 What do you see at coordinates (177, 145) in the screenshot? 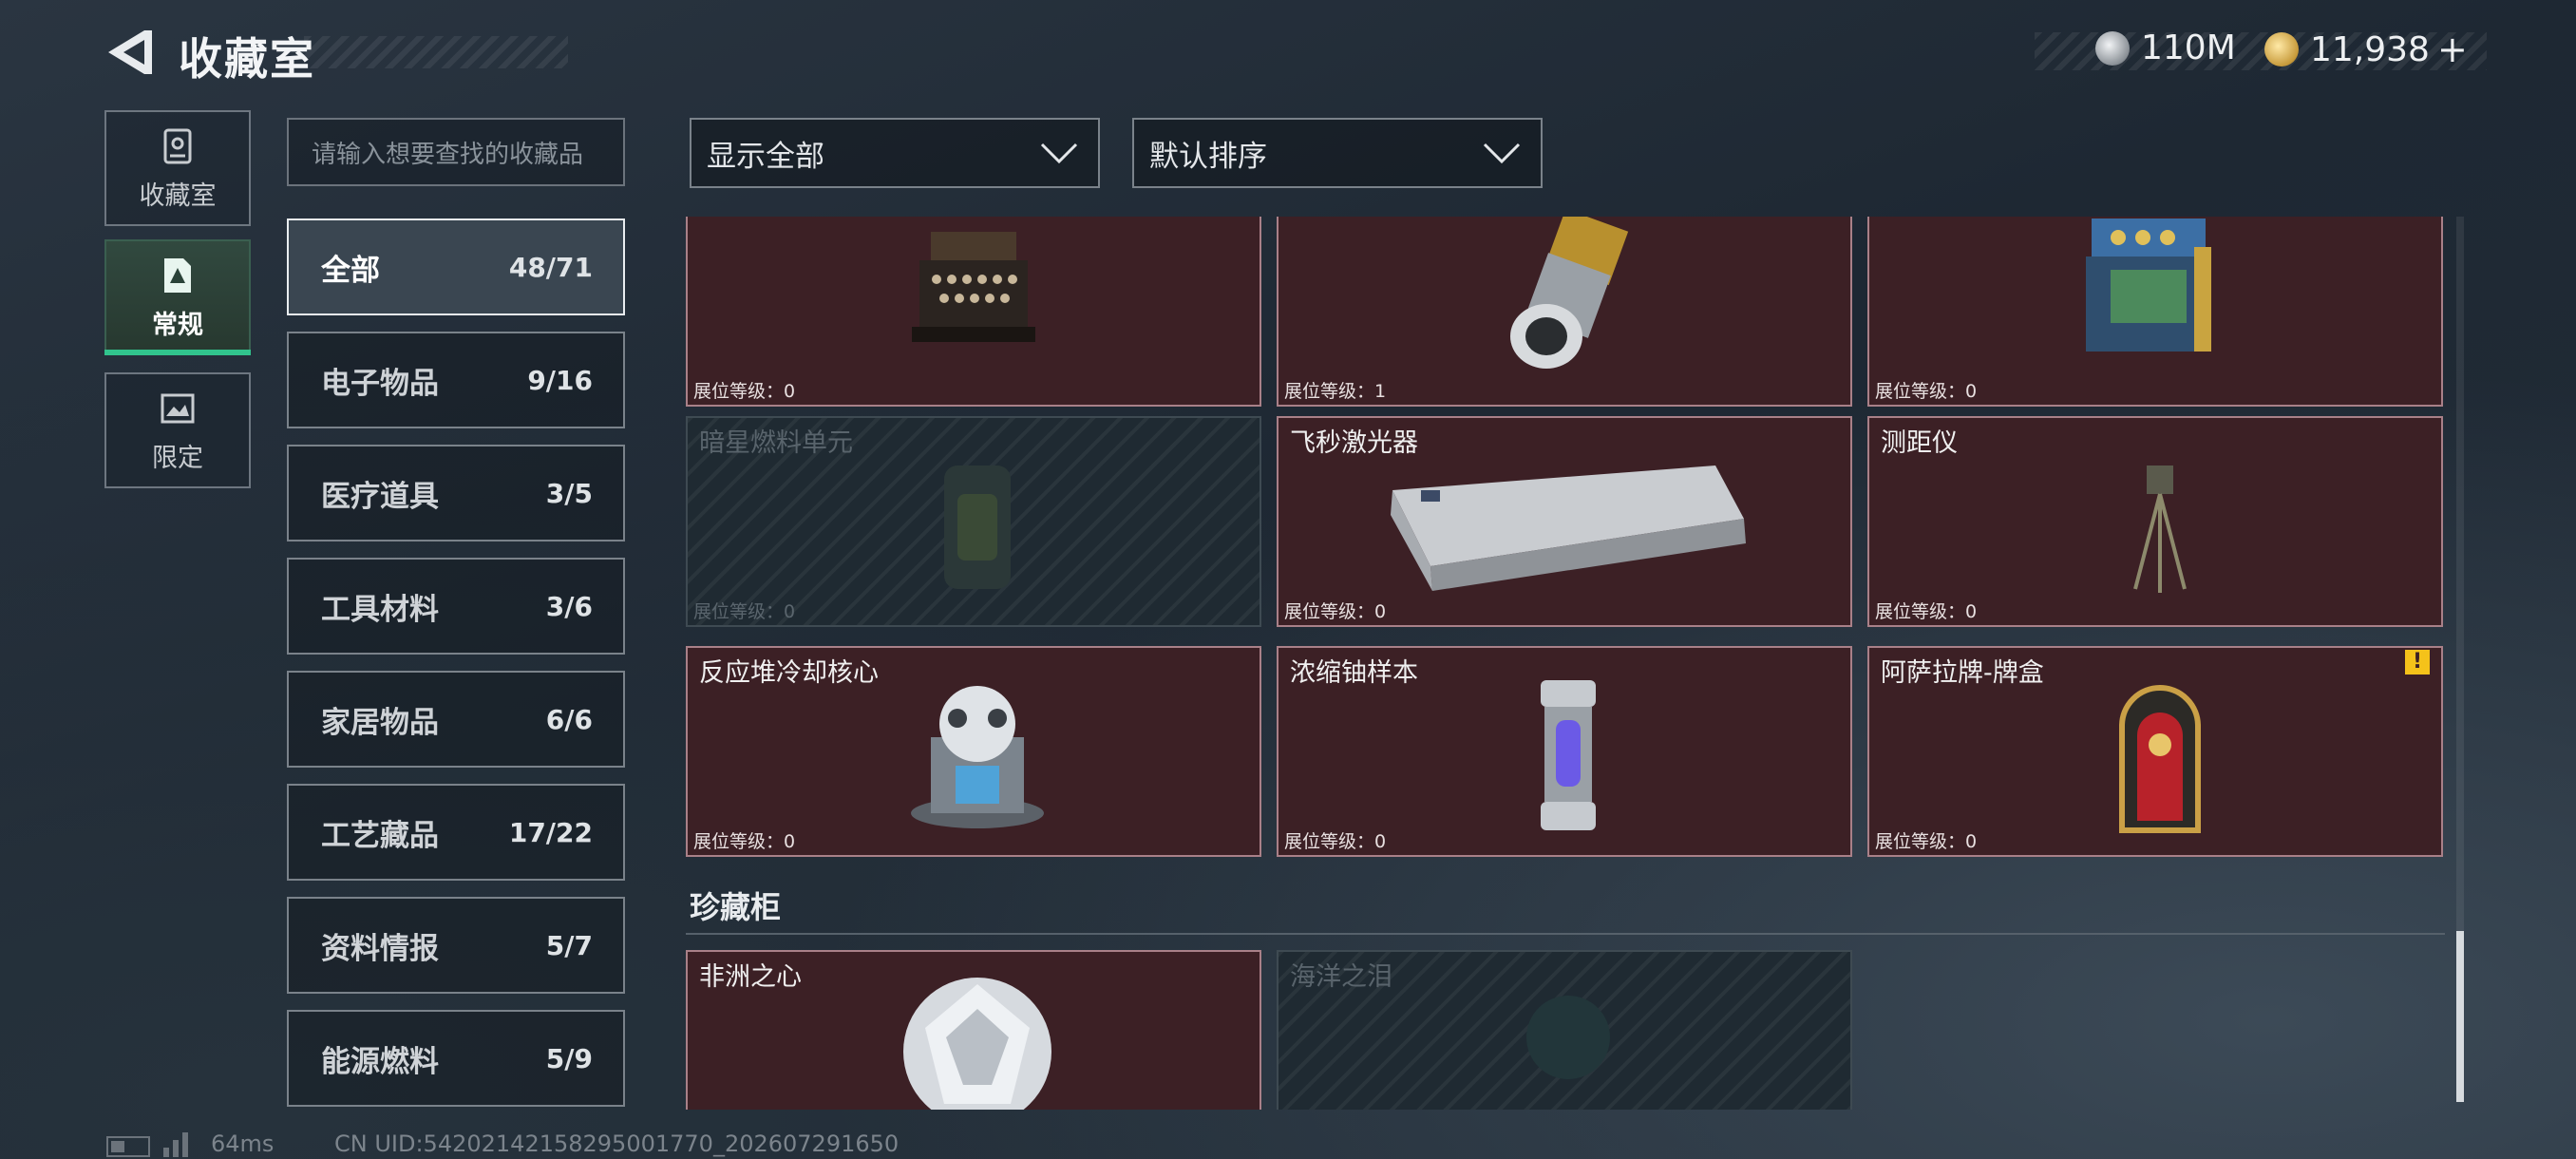
I see `collection-room-icon` at bounding box center [177, 145].